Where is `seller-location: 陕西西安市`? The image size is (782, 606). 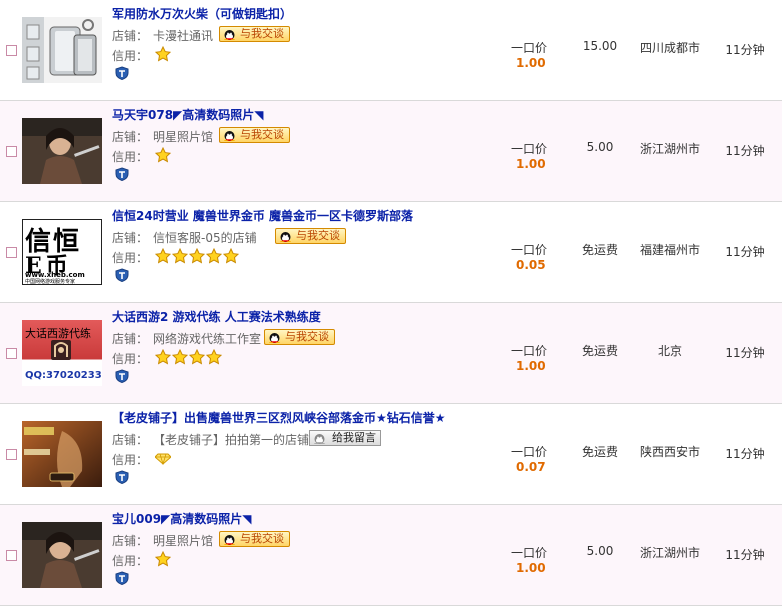 seller-location: 陕西西安市 is located at coordinates (669, 452).